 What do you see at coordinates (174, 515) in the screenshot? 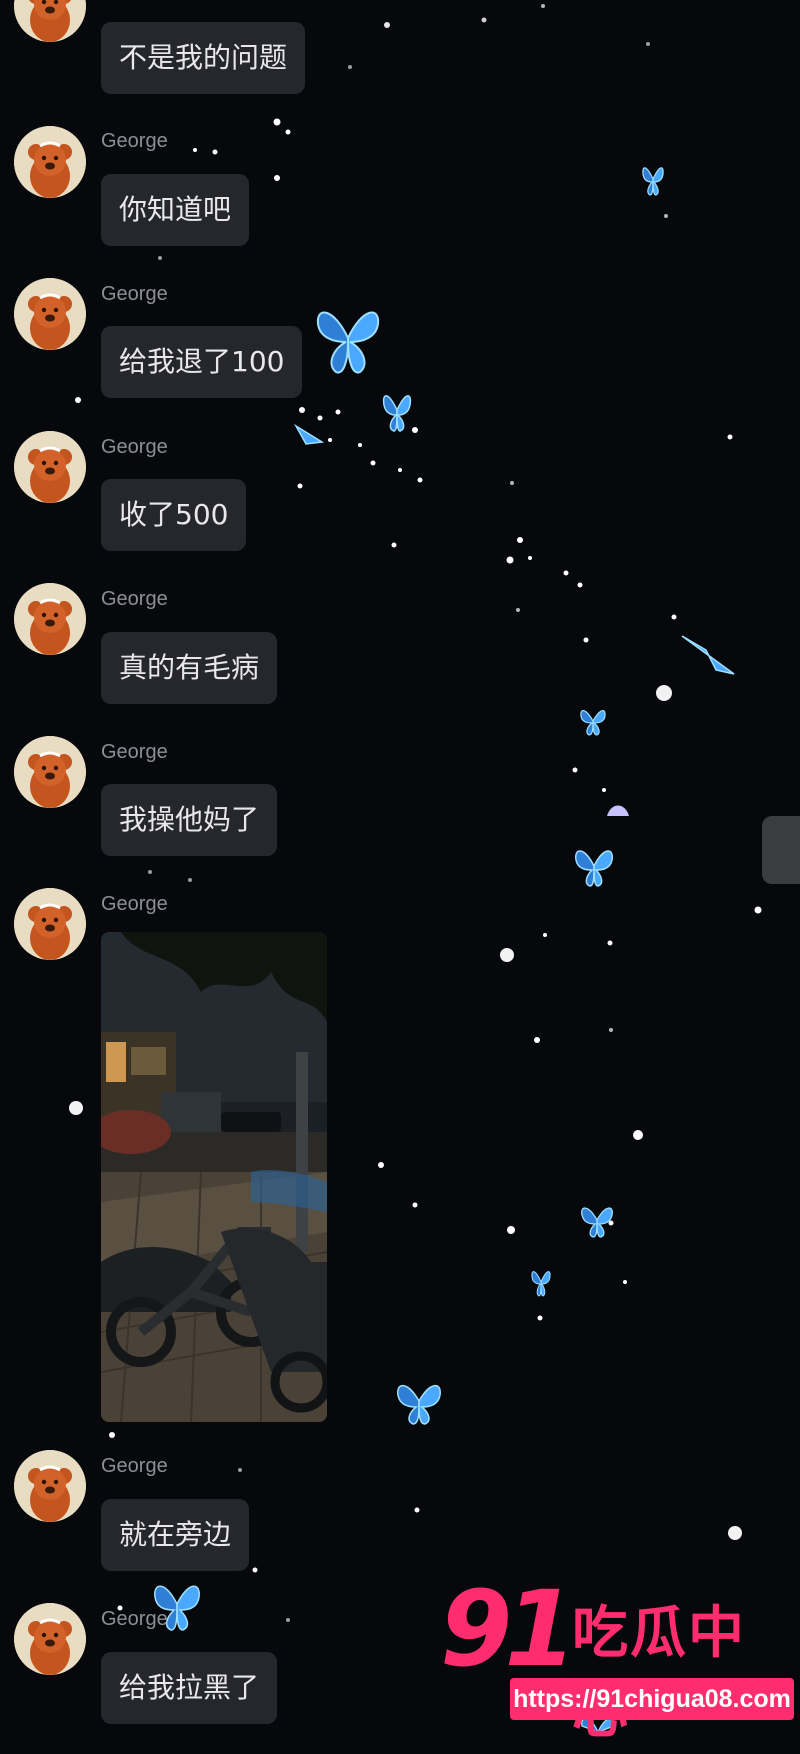
I see `message-bubble: 收了500` at bounding box center [174, 515].